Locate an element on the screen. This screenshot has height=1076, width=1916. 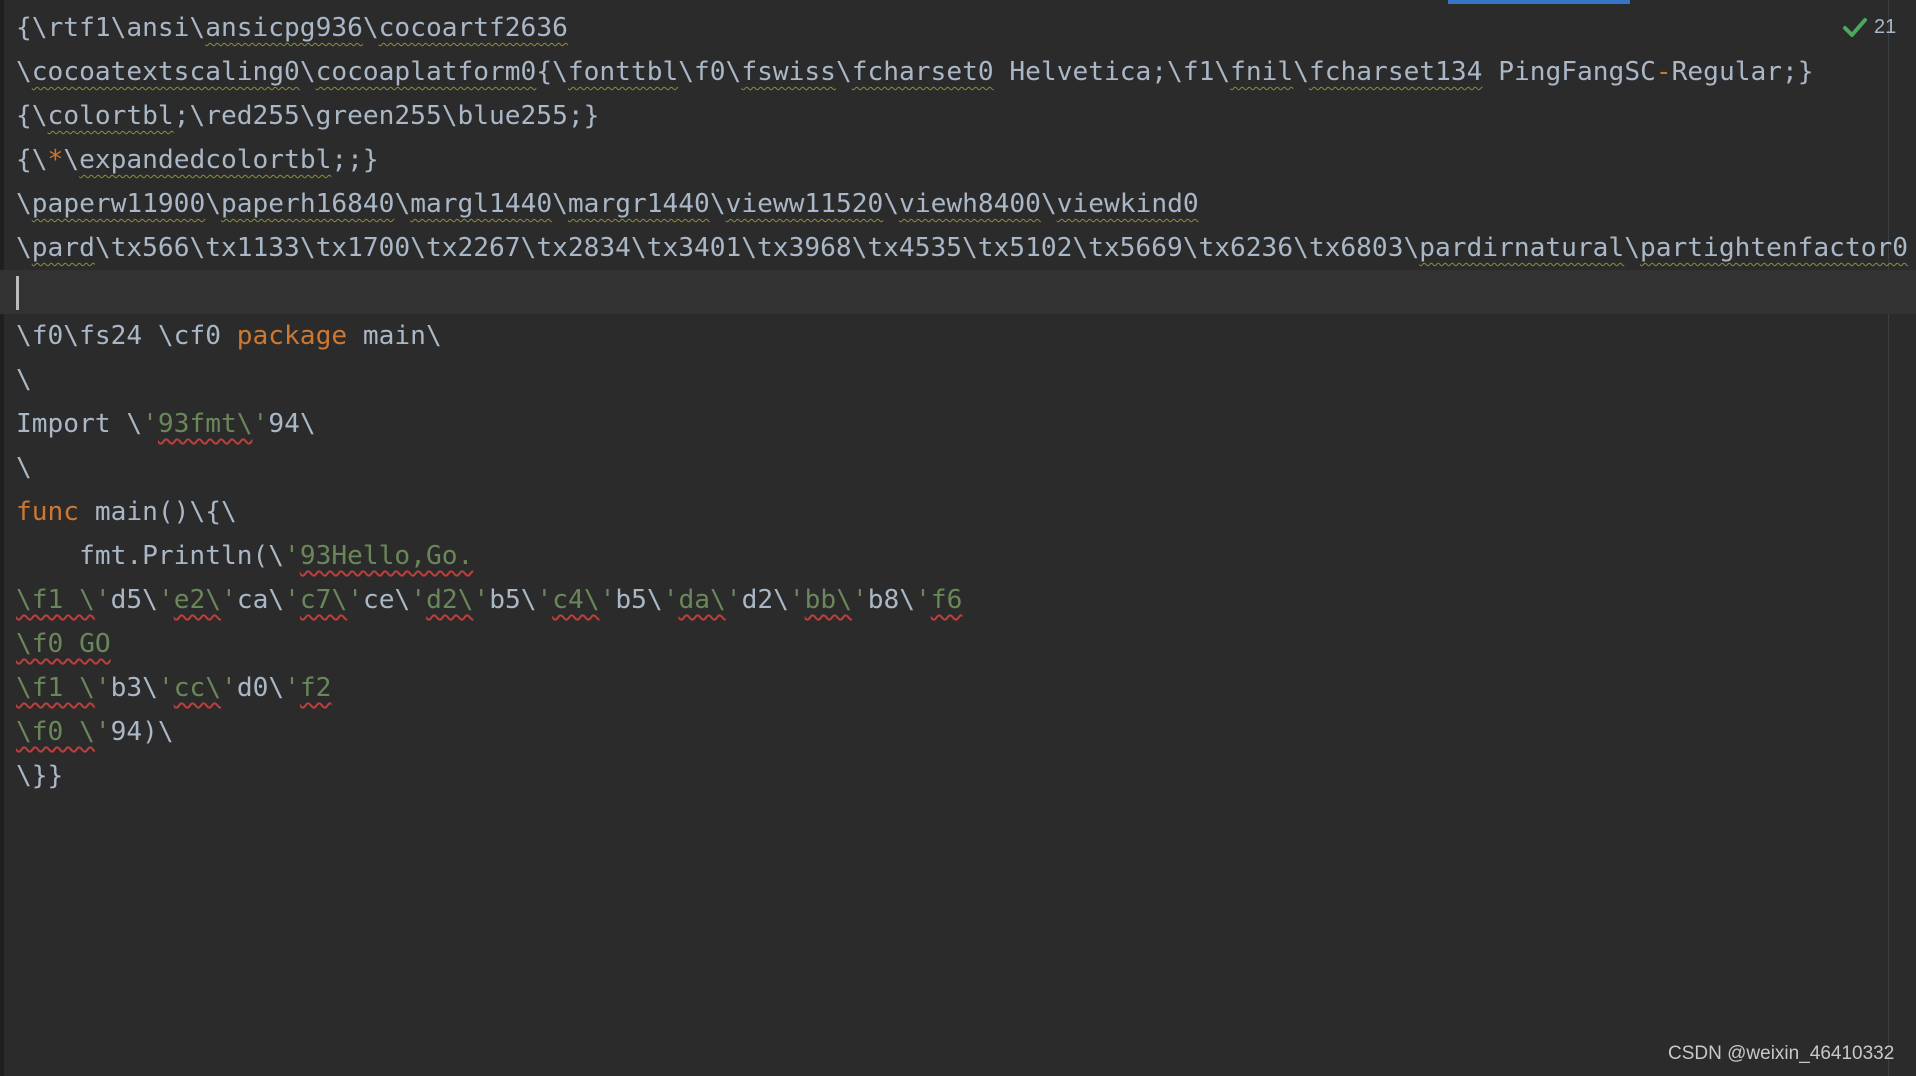
code-token: margr1440 is located at coordinates (638, 204).